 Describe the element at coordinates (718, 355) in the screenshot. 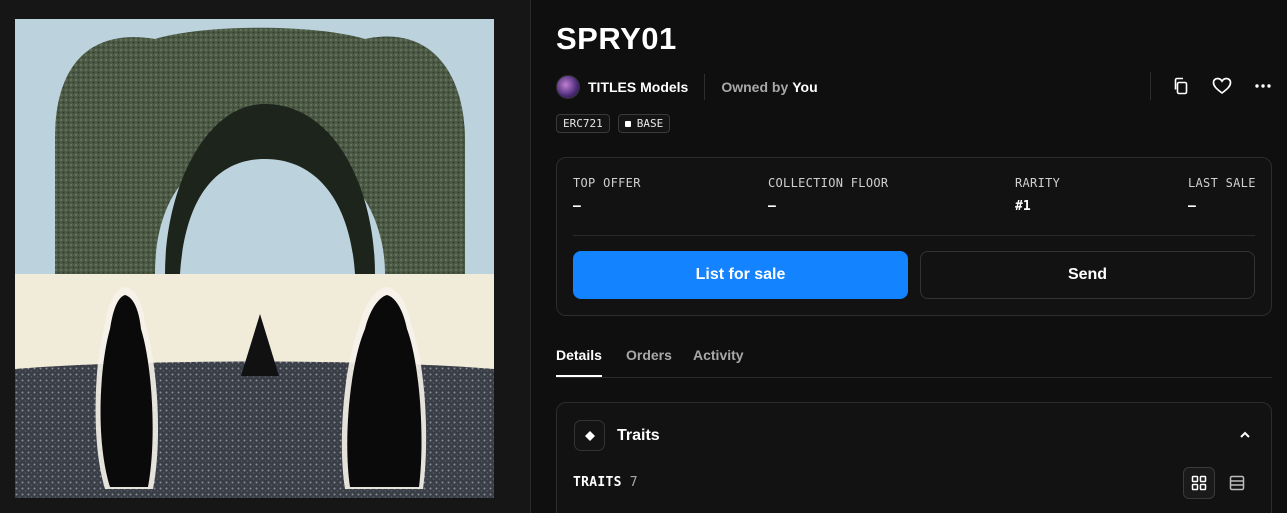

I see `tab-activity: Activity` at that location.